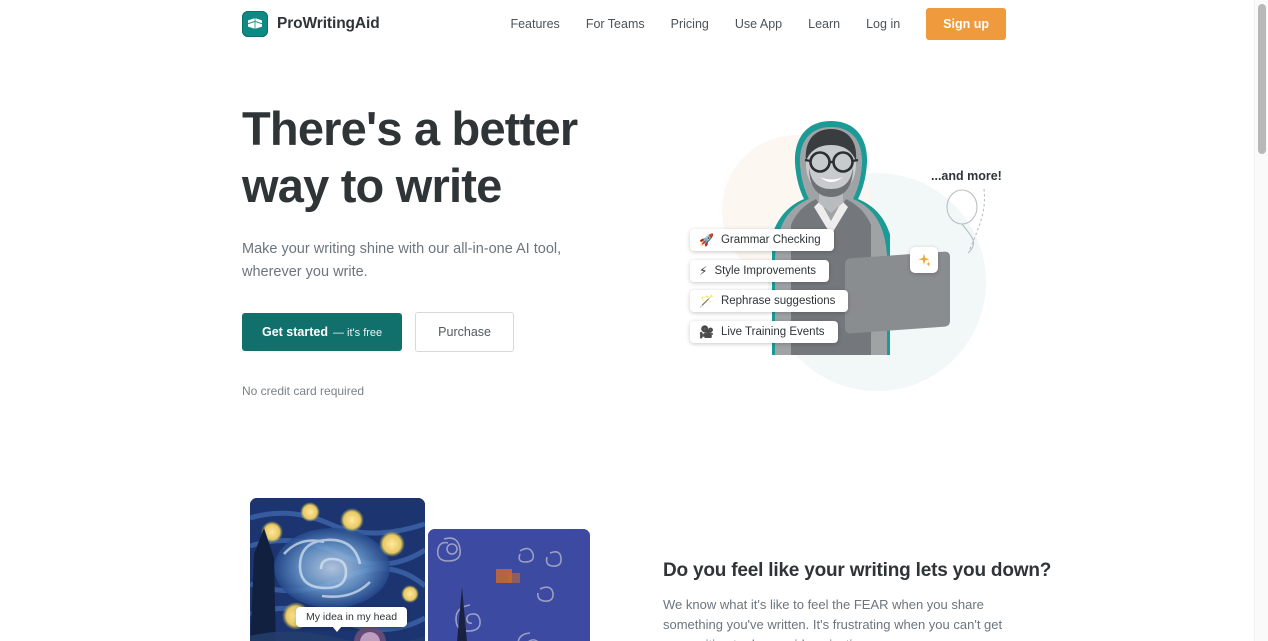 Image resolution: width=1268 pixels, height=641 pixels. What do you see at coordinates (758, 24) in the screenshot?
I see `nav-item-use-app: Use App` at bounding box center [758, 24].